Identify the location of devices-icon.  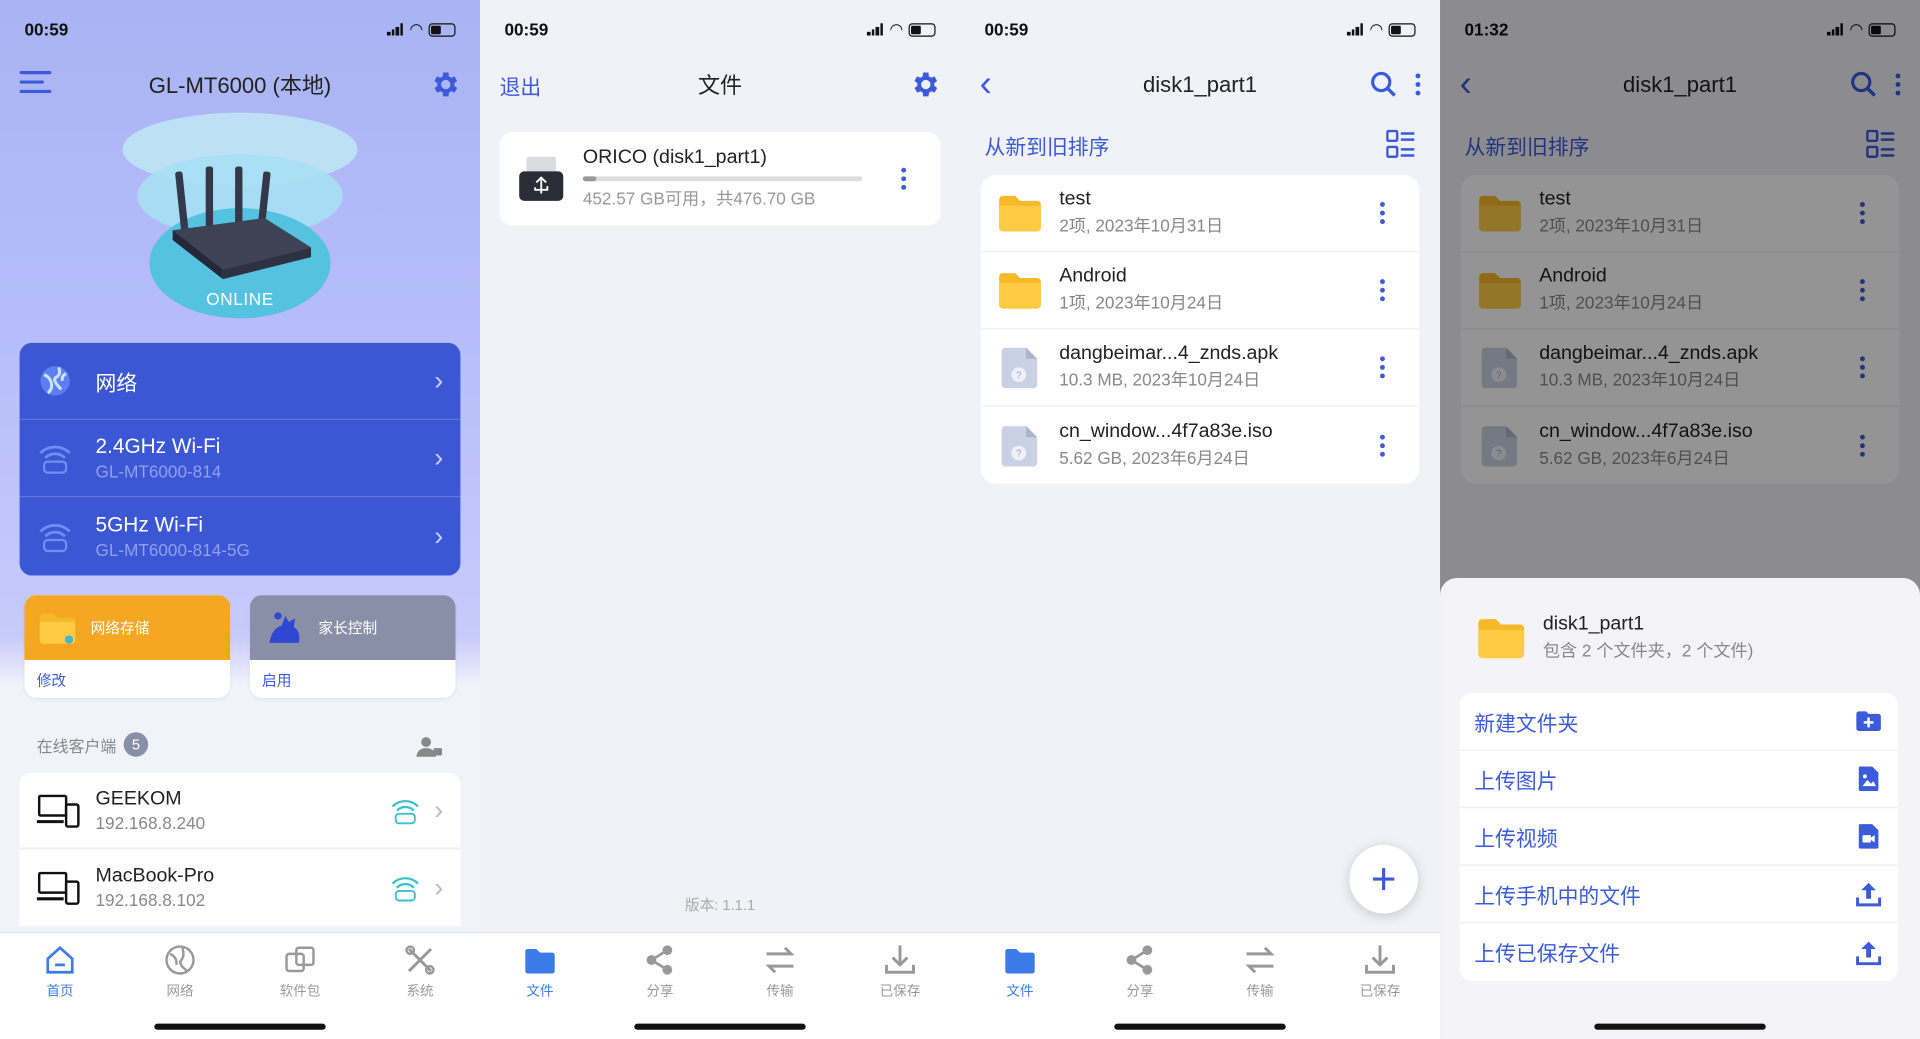
(58, 888).